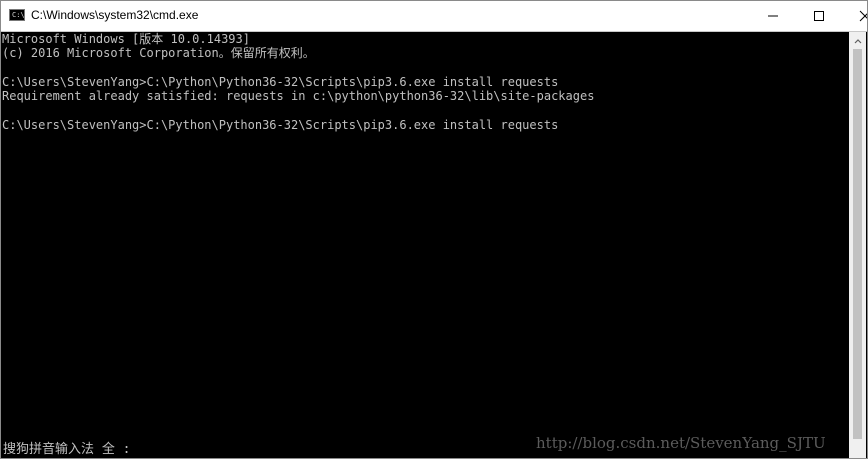 The width and height of the screenshot is (868, 459). Describe the element at coordinates (681, 443) in the screenshot. I see `watermark: http://blog.csdn.net/StevenYang_SJTU` at that location.